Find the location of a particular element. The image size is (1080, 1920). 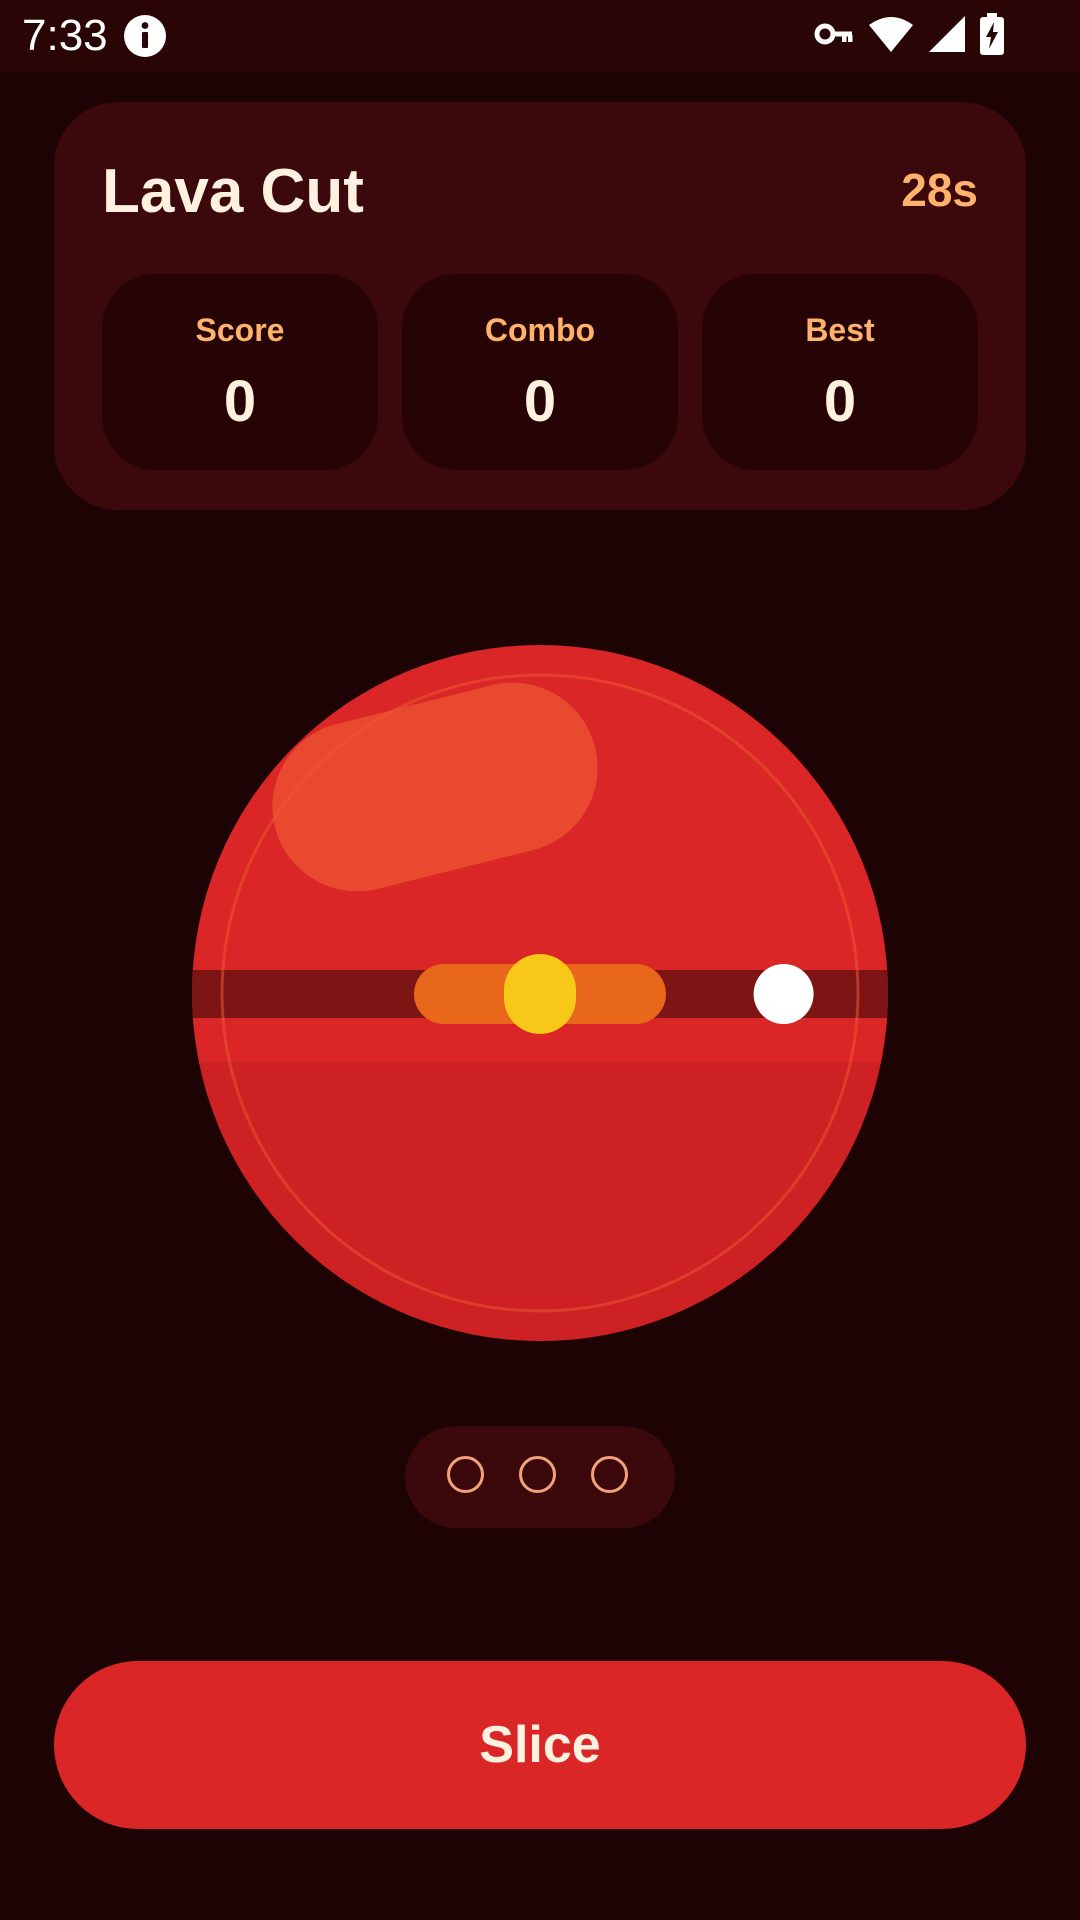

stat-score: Score 0 is located at coordinates (240, 372).